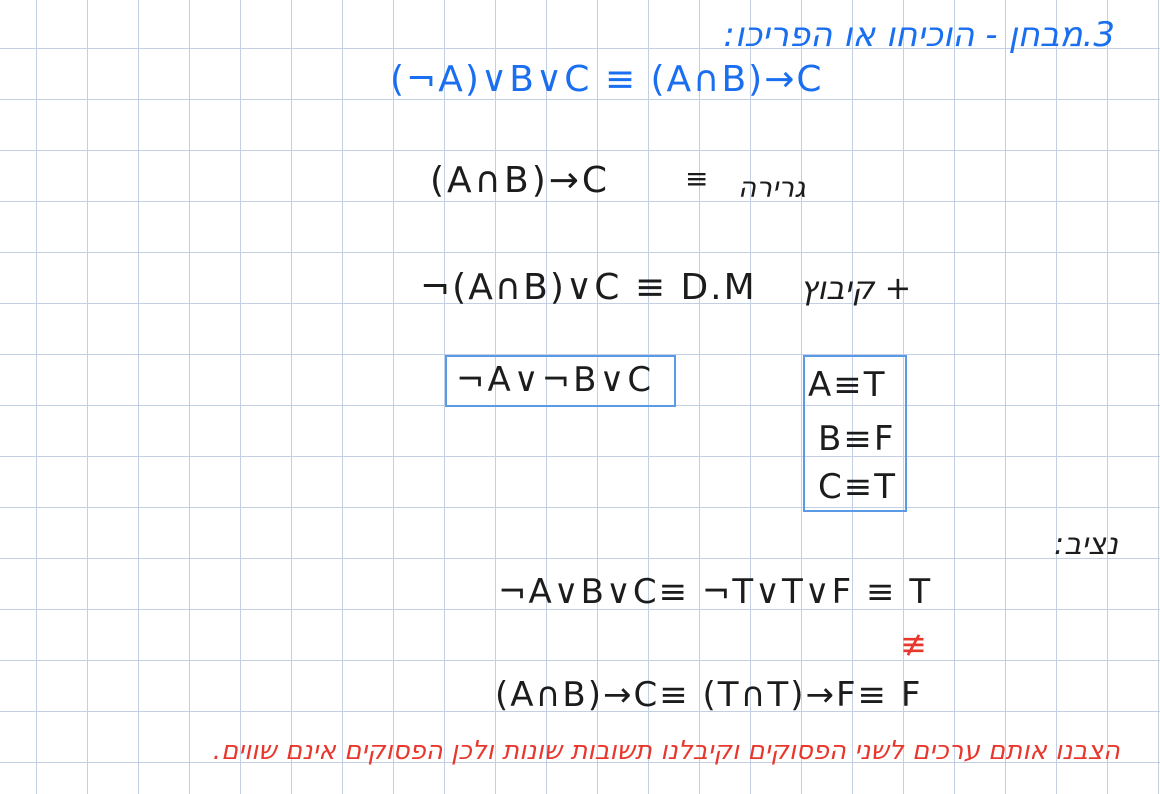 The width and height of the screenshot is (1160, 794). What do you see at coordinates (919, 35) in the screenshot?
I see `page-title: 3.מבחן - הוכיחו או הפריכו:` at bounding box center [919, 35].